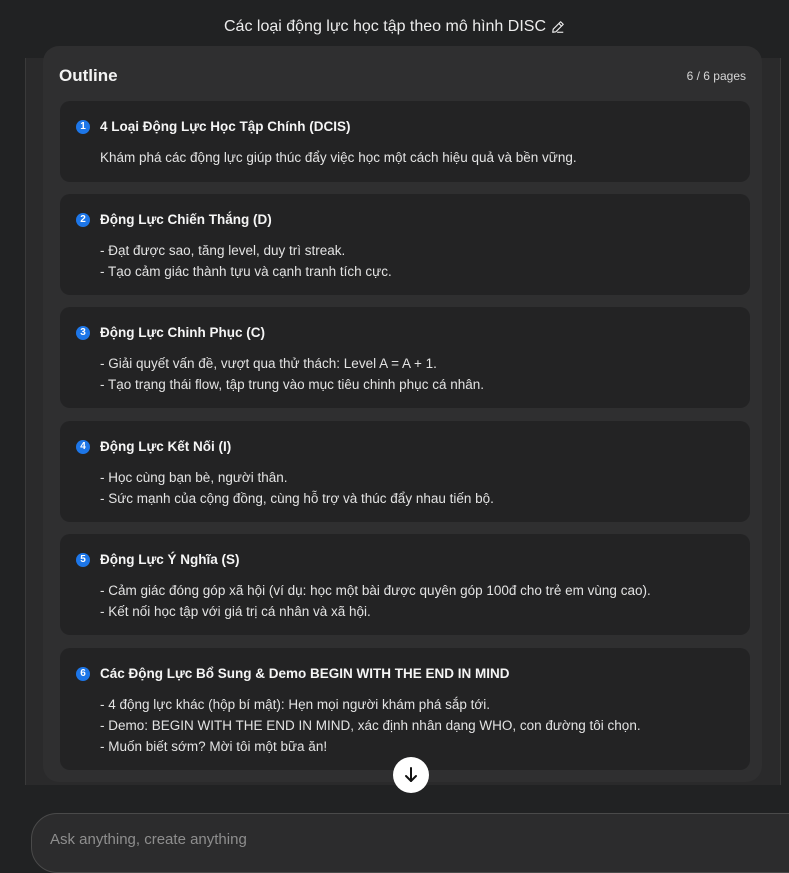  I want to click on card-title: Động Lực Kết Nối (I), so click(166, 446).